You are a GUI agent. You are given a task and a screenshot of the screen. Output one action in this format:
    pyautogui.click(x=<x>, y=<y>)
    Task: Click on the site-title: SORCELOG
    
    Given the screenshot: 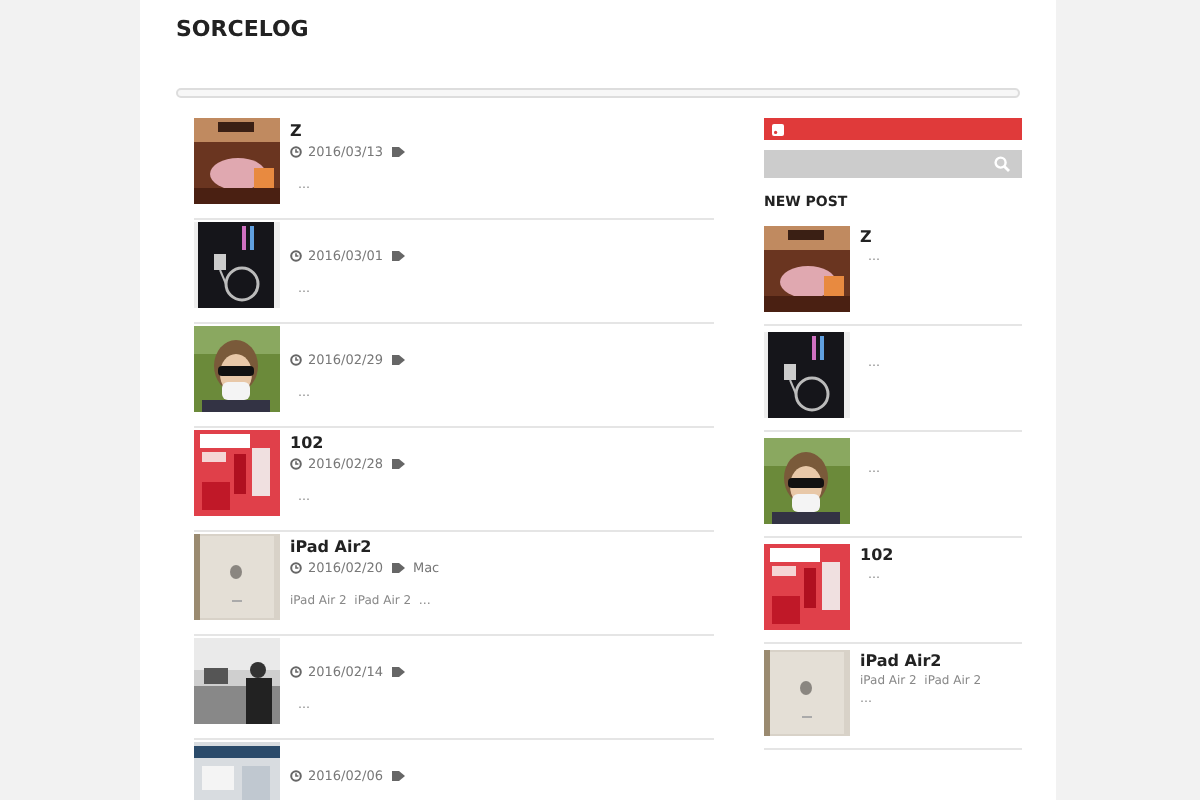 What is the action you would take?
    pyautogui.click(x=598, y=30)
    